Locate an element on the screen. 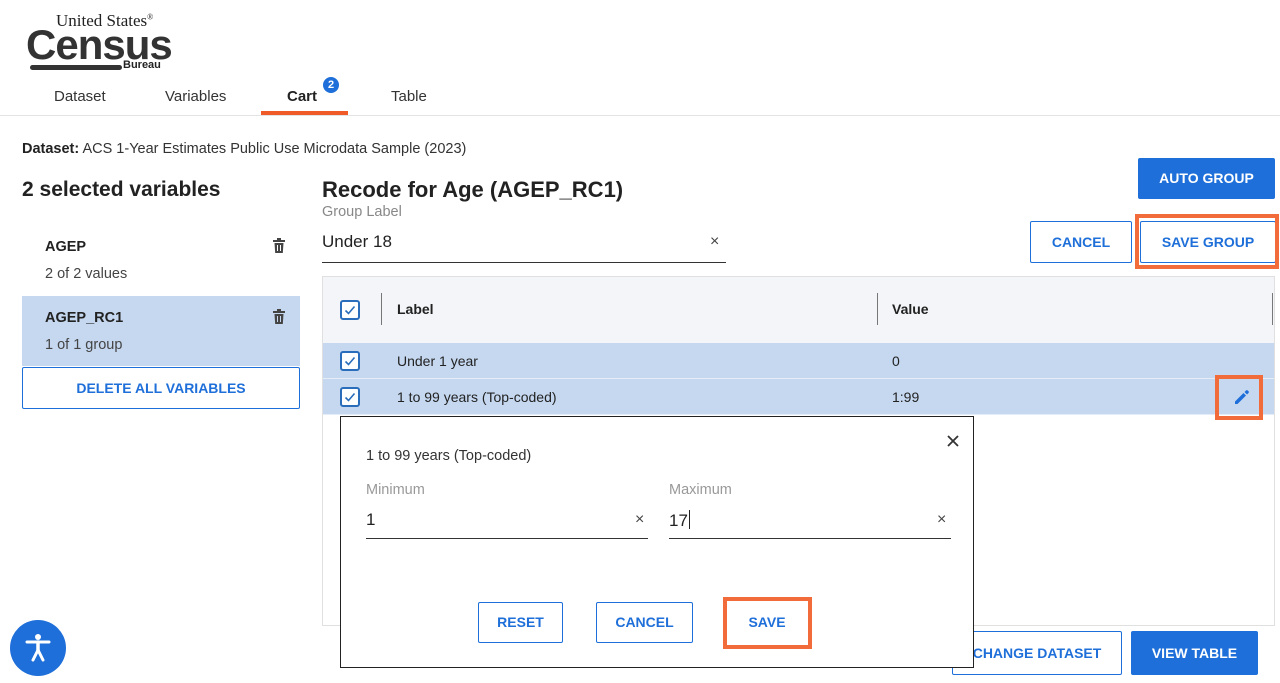  delete-all-variables-button: DELETE ALL VARIABLES is located at coordinates (161, 388).